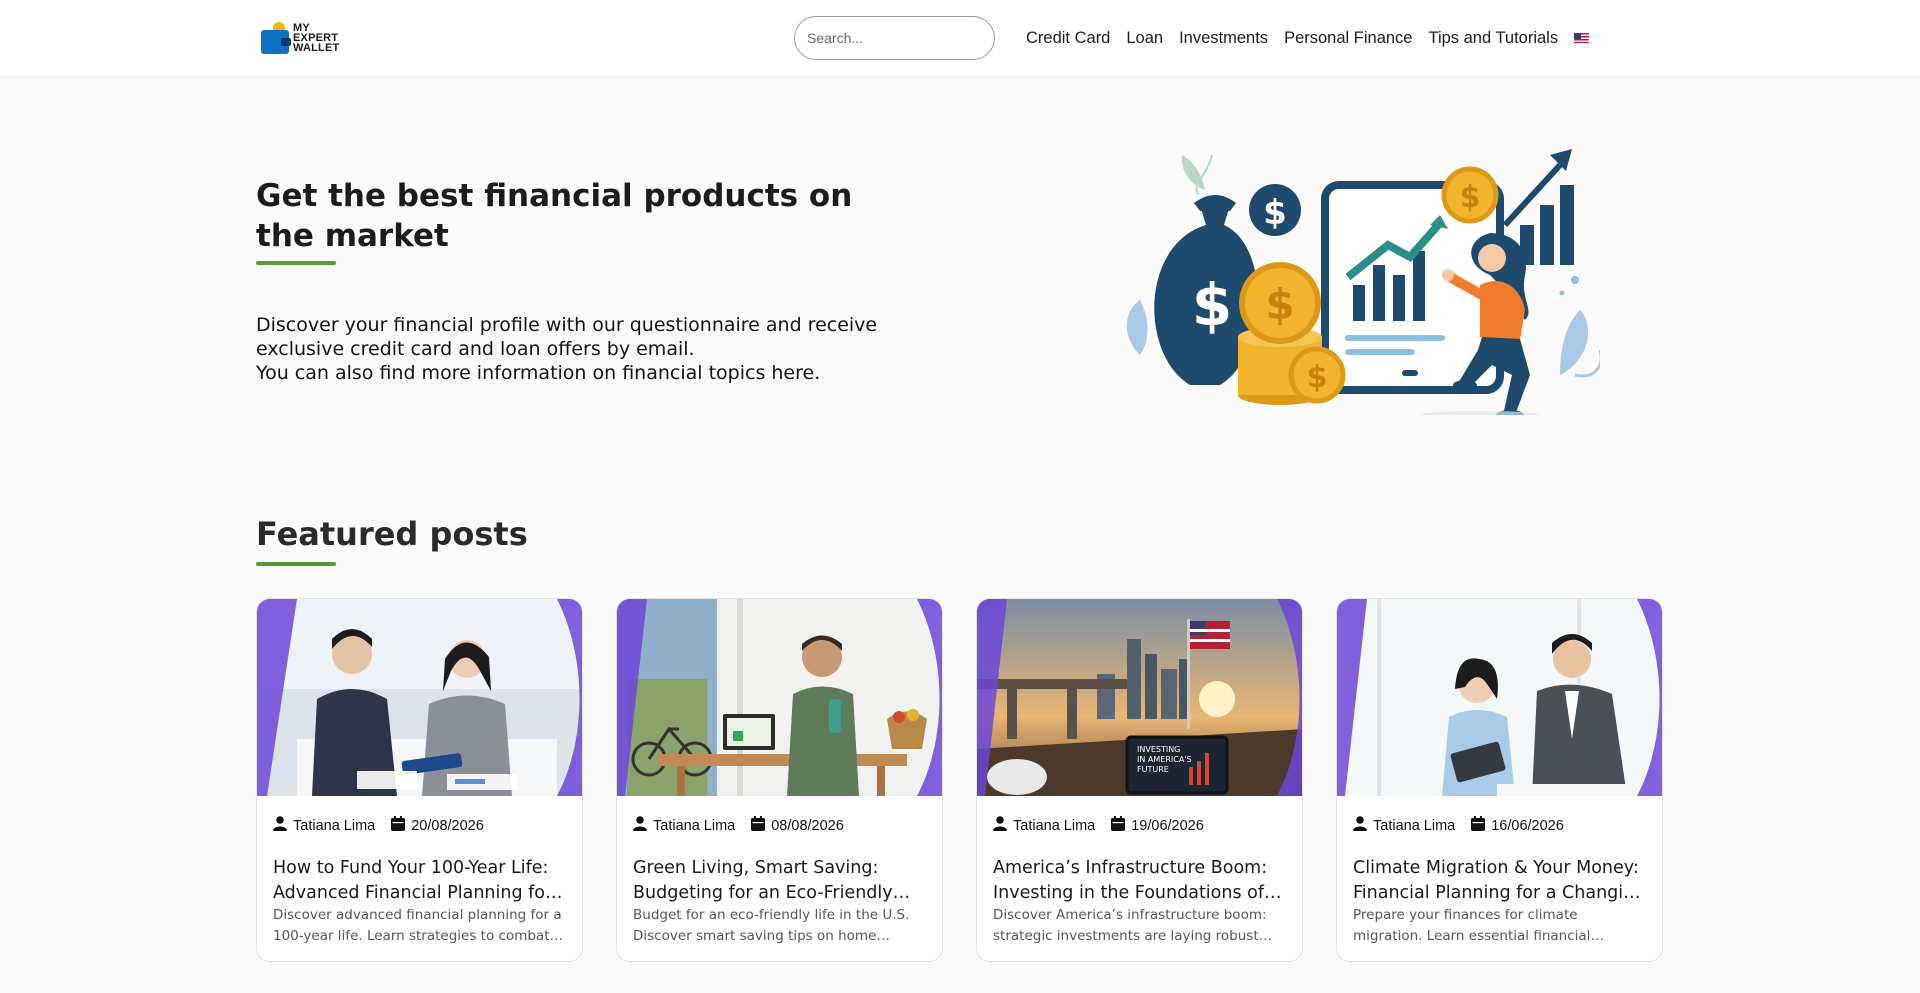 The width and height of the screenshot is (1920, 993). Describe the element at coordinates (1527, 825) in the screenshot. I see `post-date: 16/06/2026` at that location.